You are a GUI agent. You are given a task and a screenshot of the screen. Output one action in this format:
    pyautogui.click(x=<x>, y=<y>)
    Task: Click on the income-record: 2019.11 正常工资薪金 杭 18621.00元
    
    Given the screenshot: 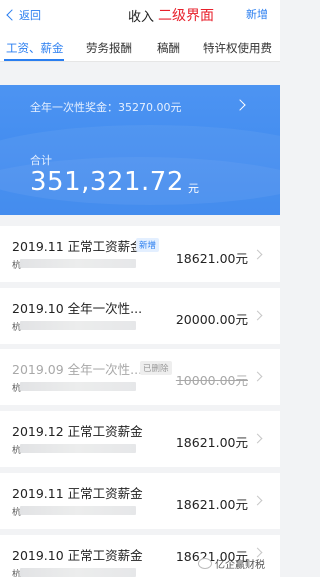 What is the action you would take?
    pyautogui.click(x=140, y=501)
    